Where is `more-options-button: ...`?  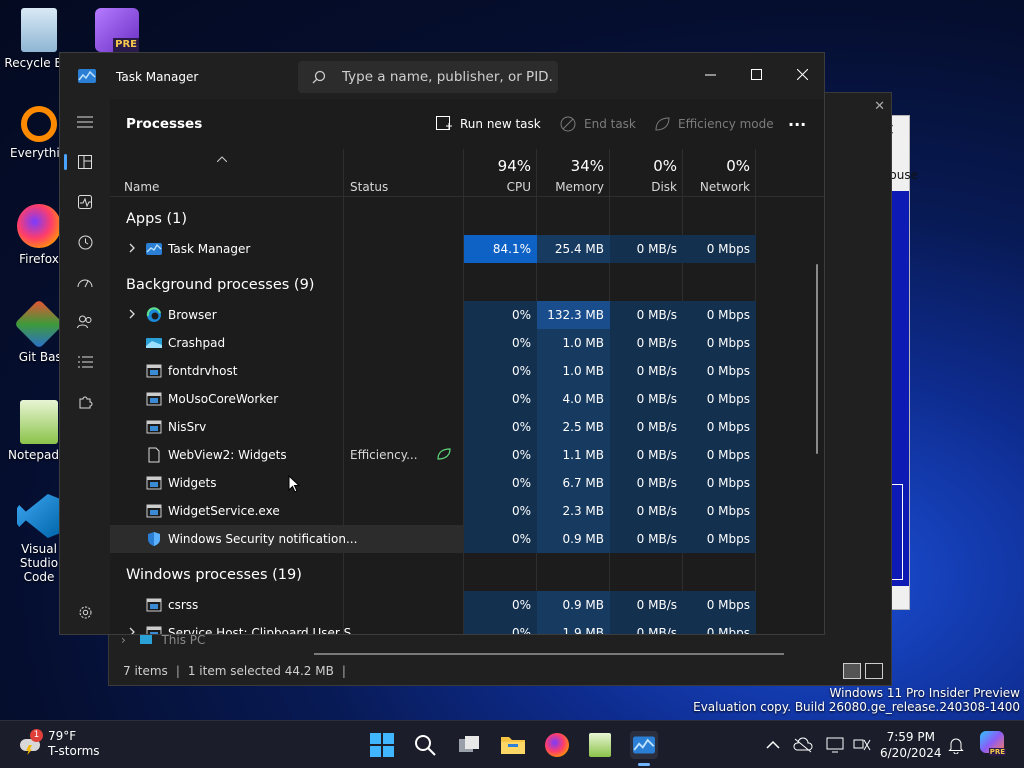 more-options-button: ... is located at coordinates (797, 120).